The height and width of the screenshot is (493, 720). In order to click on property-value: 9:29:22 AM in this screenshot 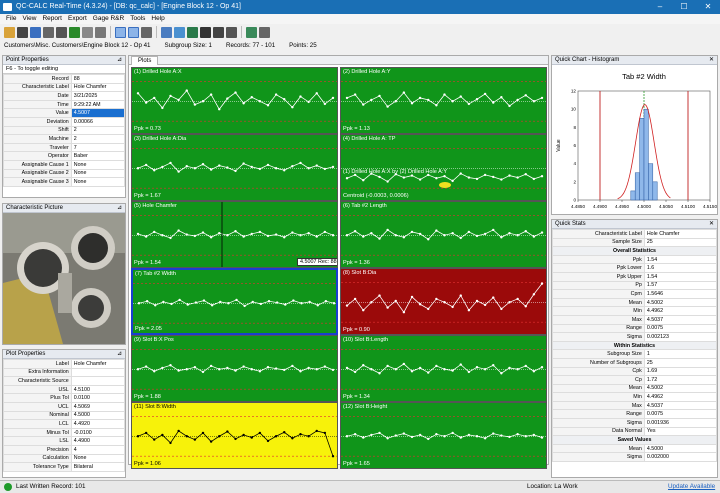, I will do `click(97, 104)`.